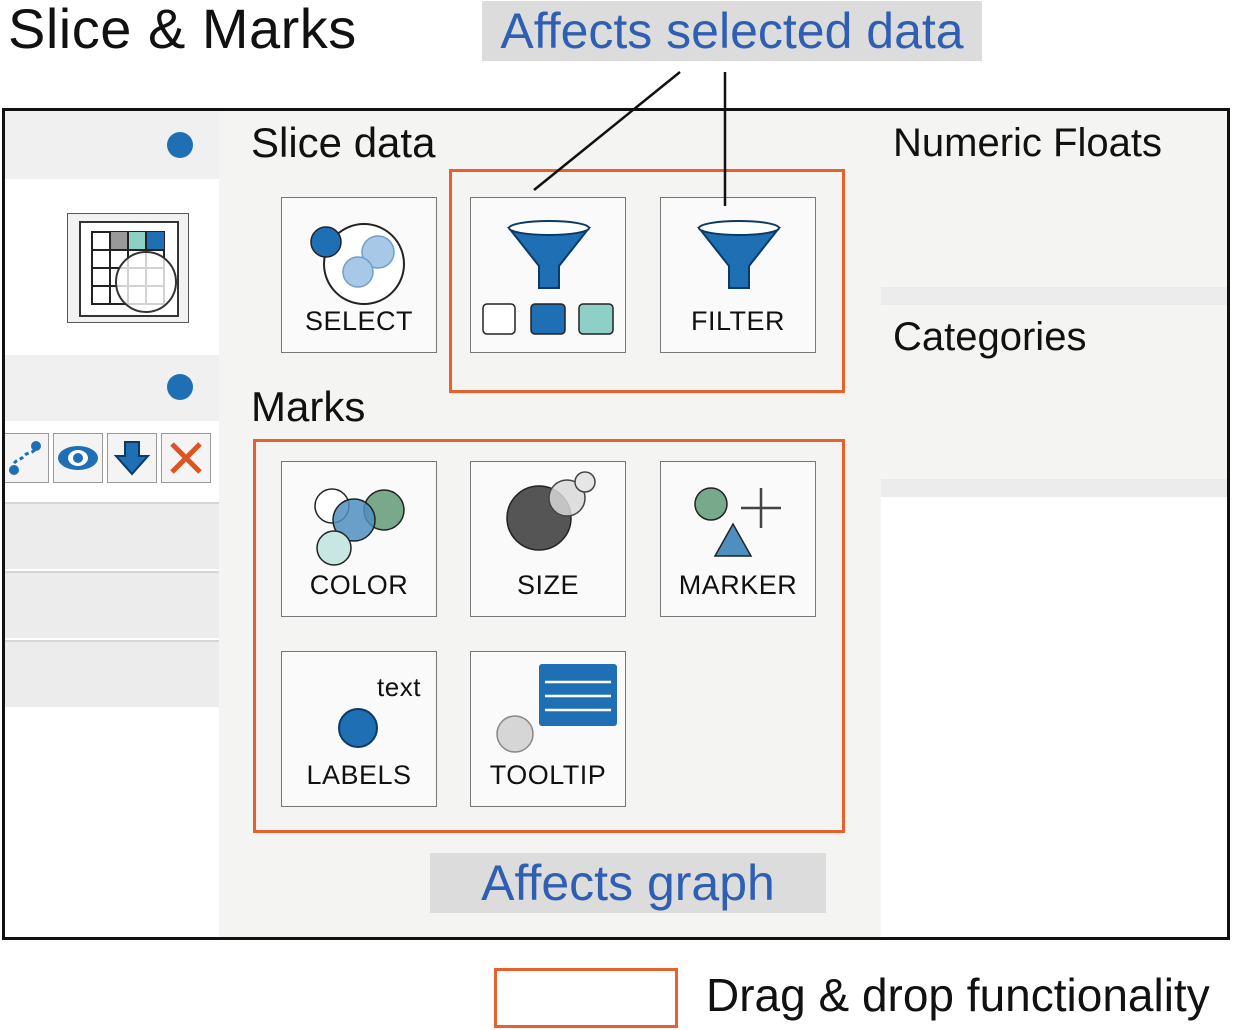  I want to click on data-table-icon, so click(129, 269).